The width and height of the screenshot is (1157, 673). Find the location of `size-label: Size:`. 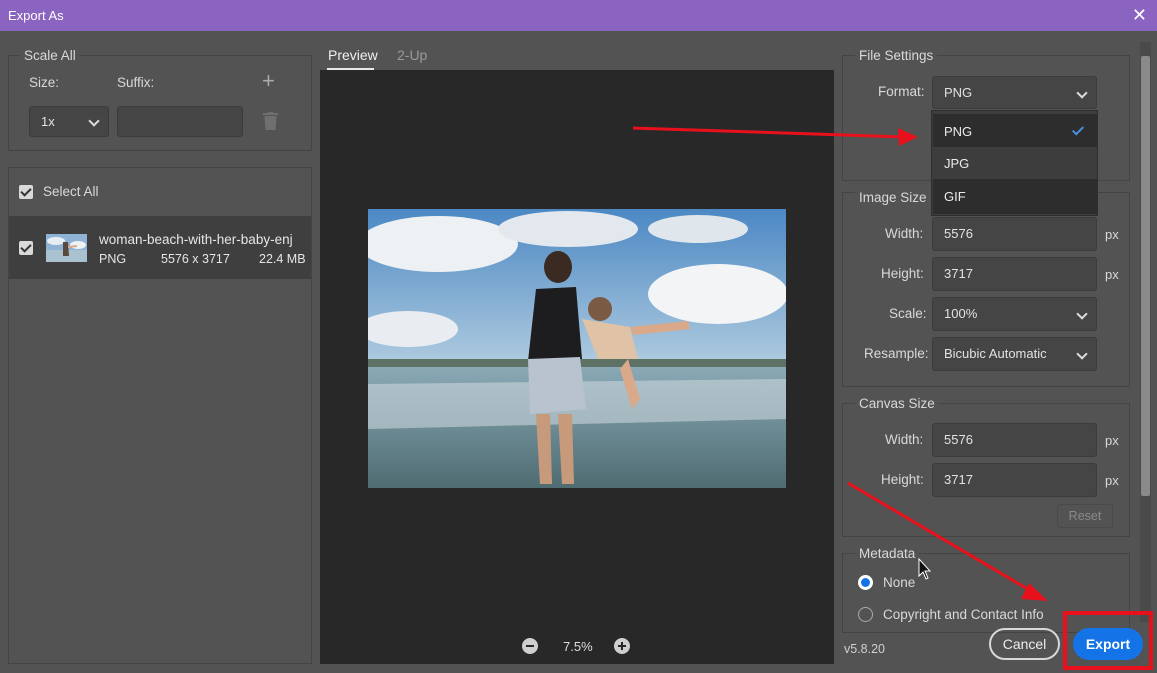

size-label: Size: is located at coordinates (44, 82).